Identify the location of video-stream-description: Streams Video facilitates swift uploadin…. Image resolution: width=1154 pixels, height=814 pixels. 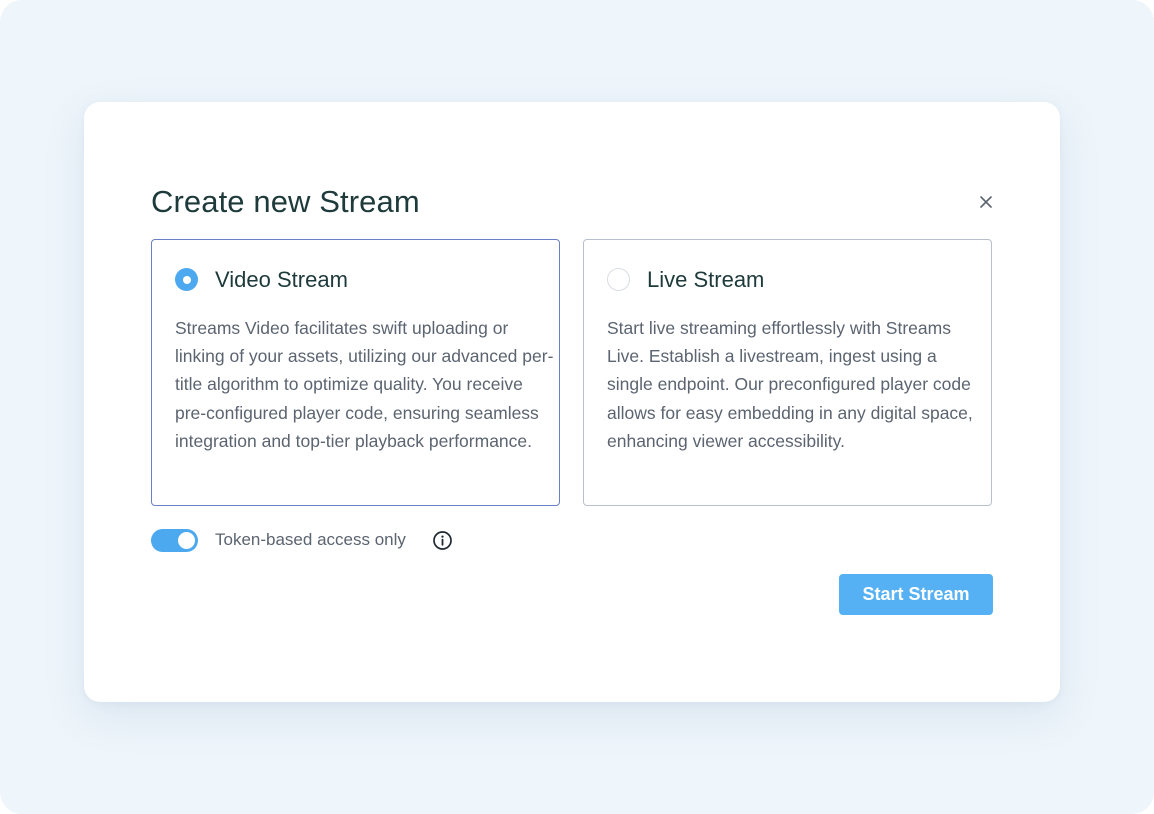
(364, 384).